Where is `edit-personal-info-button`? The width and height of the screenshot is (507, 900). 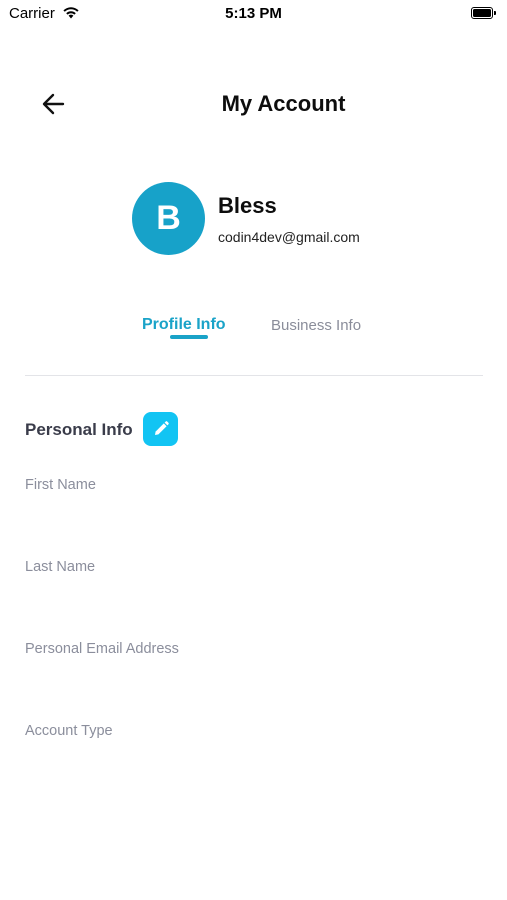 edit-personal-info-button is located at coordinates (160, 429).